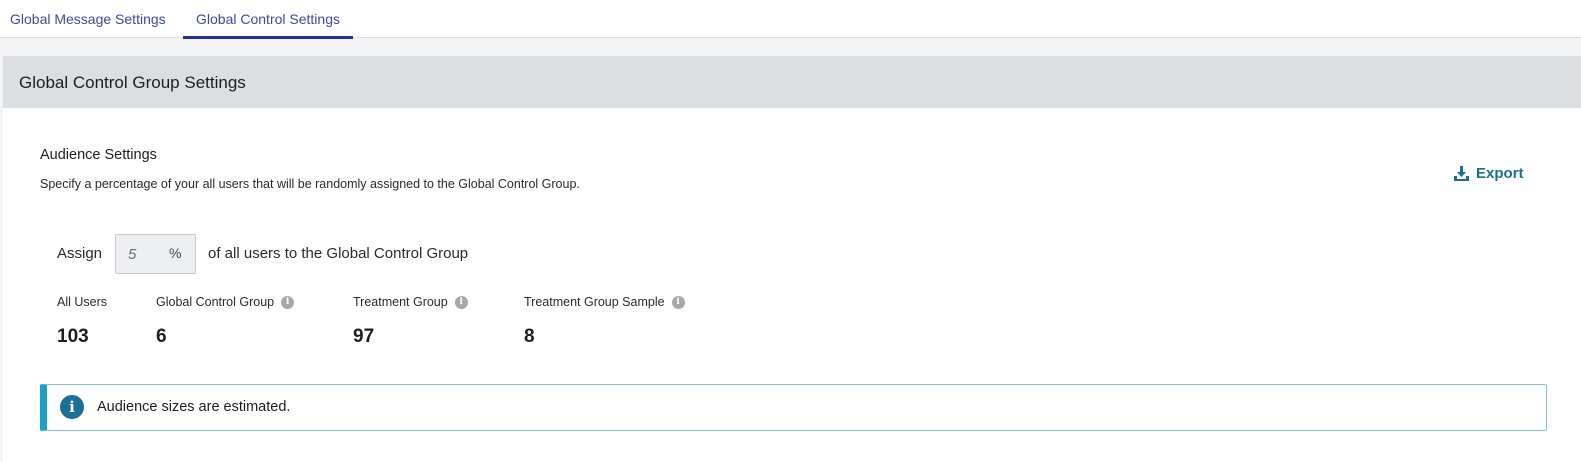  What do you see at coordinates (215, 302) in the screenshot?
I see `stat-label: Global Control Group` at bounding box center [215, 302].